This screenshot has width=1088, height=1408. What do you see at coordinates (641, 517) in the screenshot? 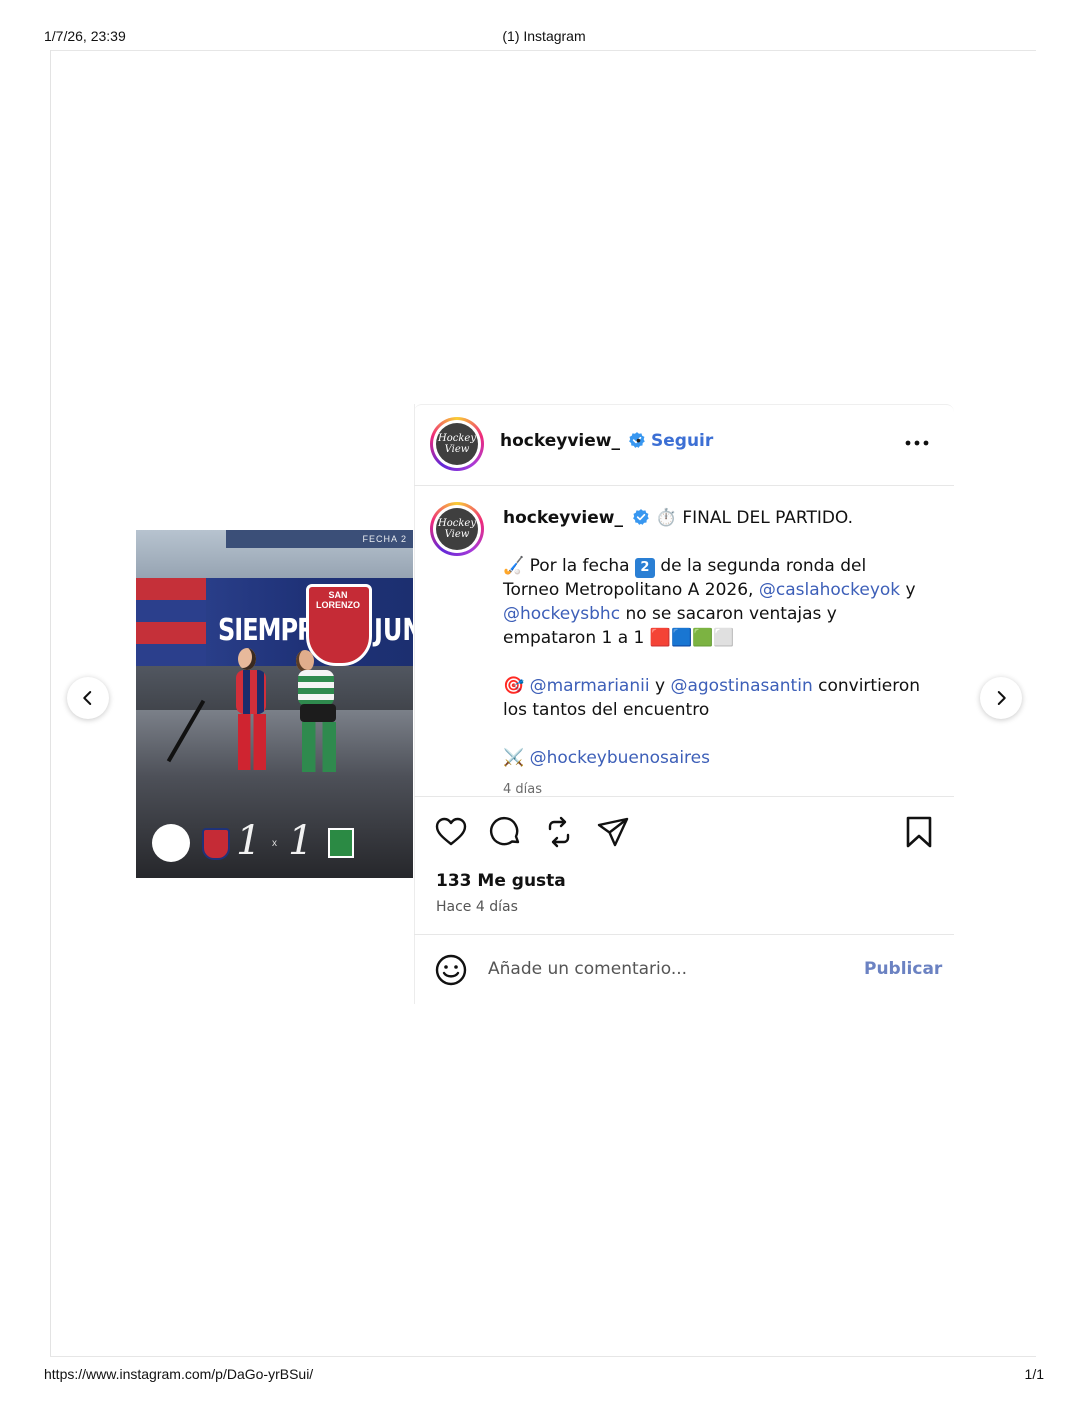
I see `verified-icon` at bounding box center [641, 517].